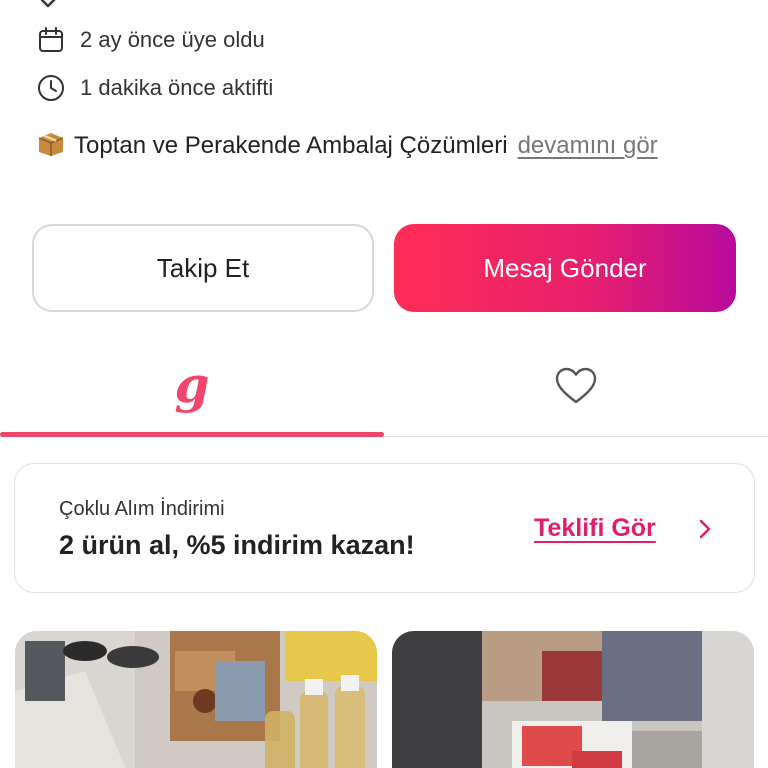 This screenshot has width=768, height=768. I want to click on tab-likes, so click(576, 388).